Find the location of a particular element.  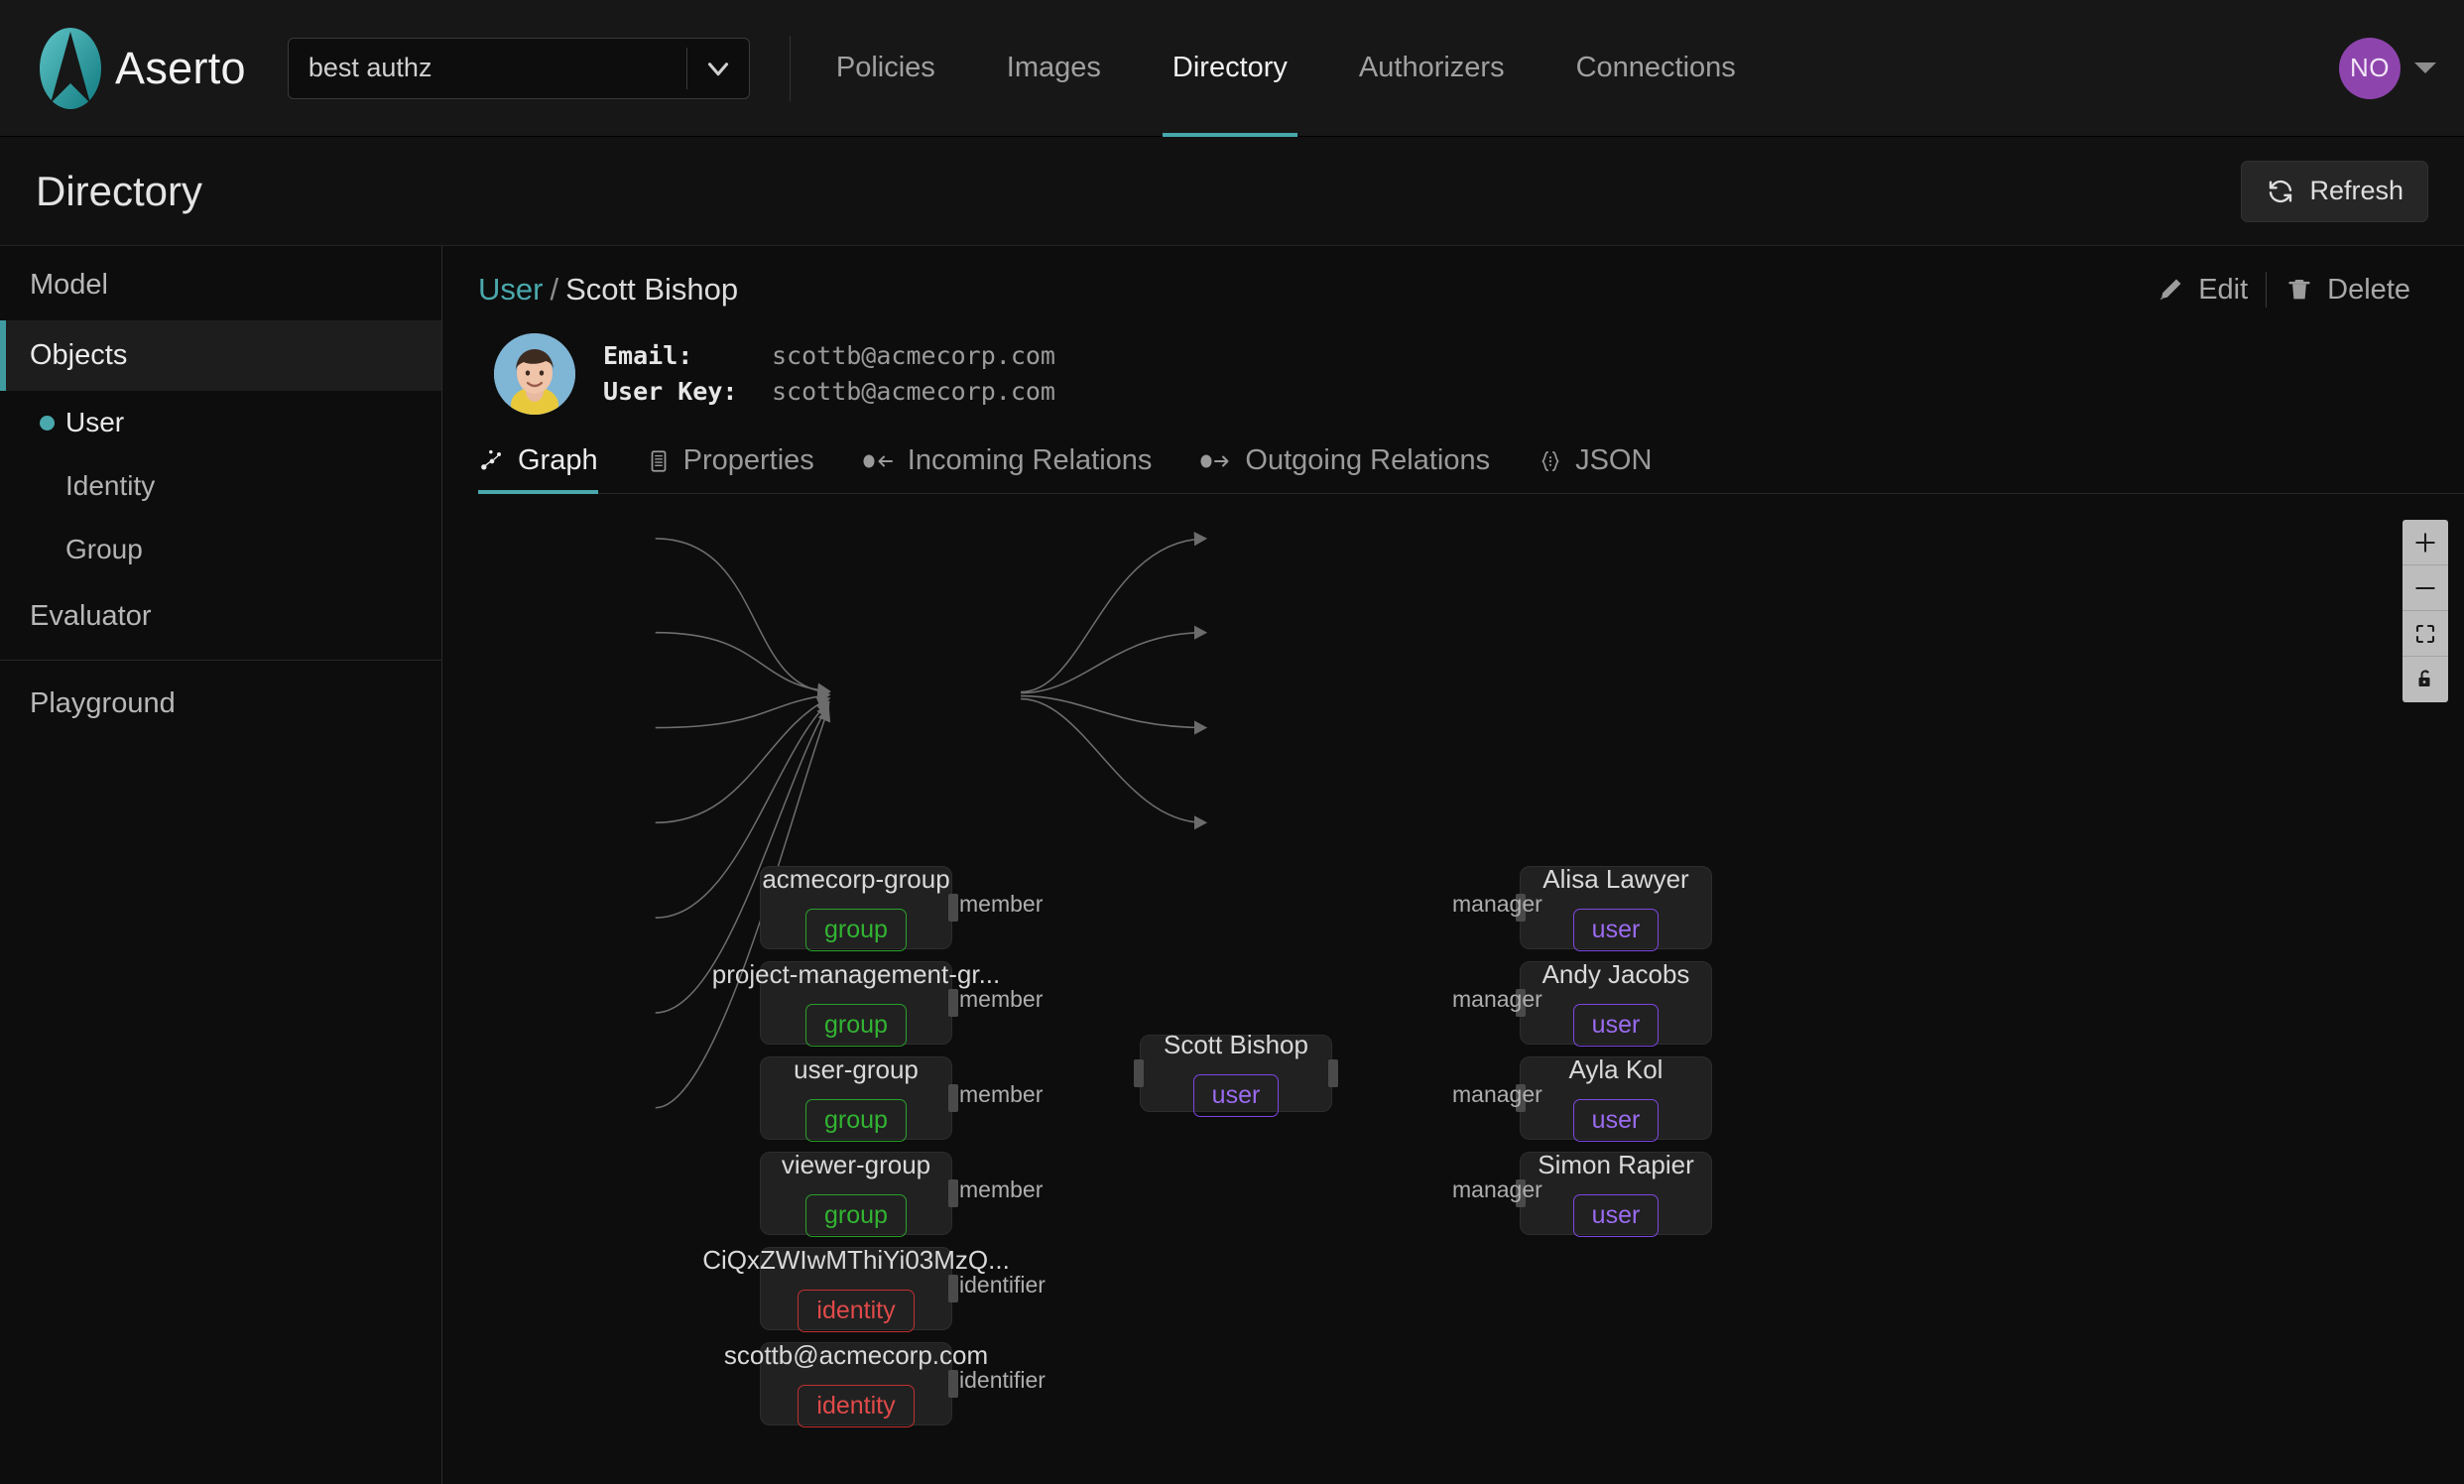

tab-properties-label: Properties is located at coordinates (748, 460).